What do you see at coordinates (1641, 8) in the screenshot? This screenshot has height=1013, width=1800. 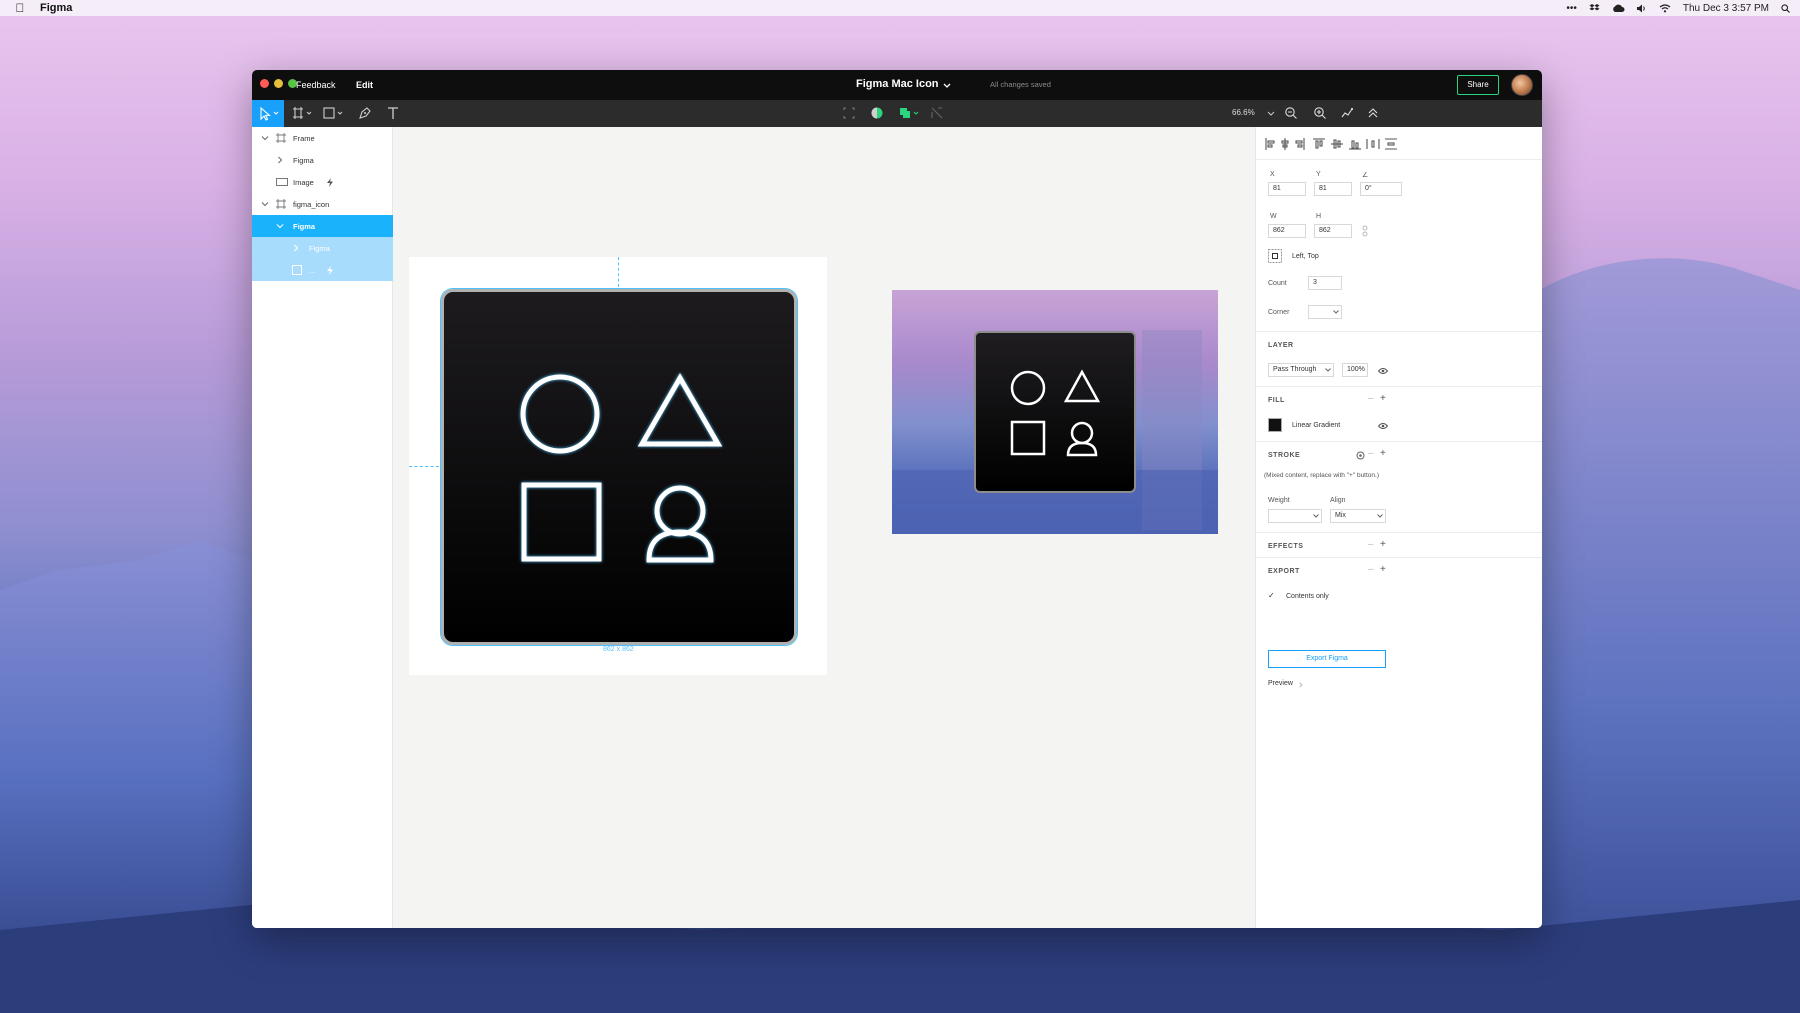 I see `volume-icon` at bounding box center [1641, 8].